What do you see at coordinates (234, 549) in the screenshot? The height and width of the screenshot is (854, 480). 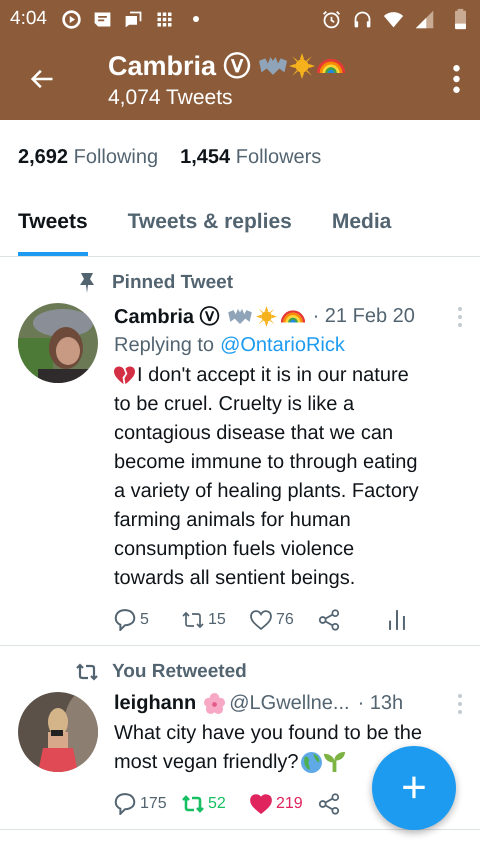 I see `tweet-text-line: consumption fuels violence` at bounding box center [234, 549].